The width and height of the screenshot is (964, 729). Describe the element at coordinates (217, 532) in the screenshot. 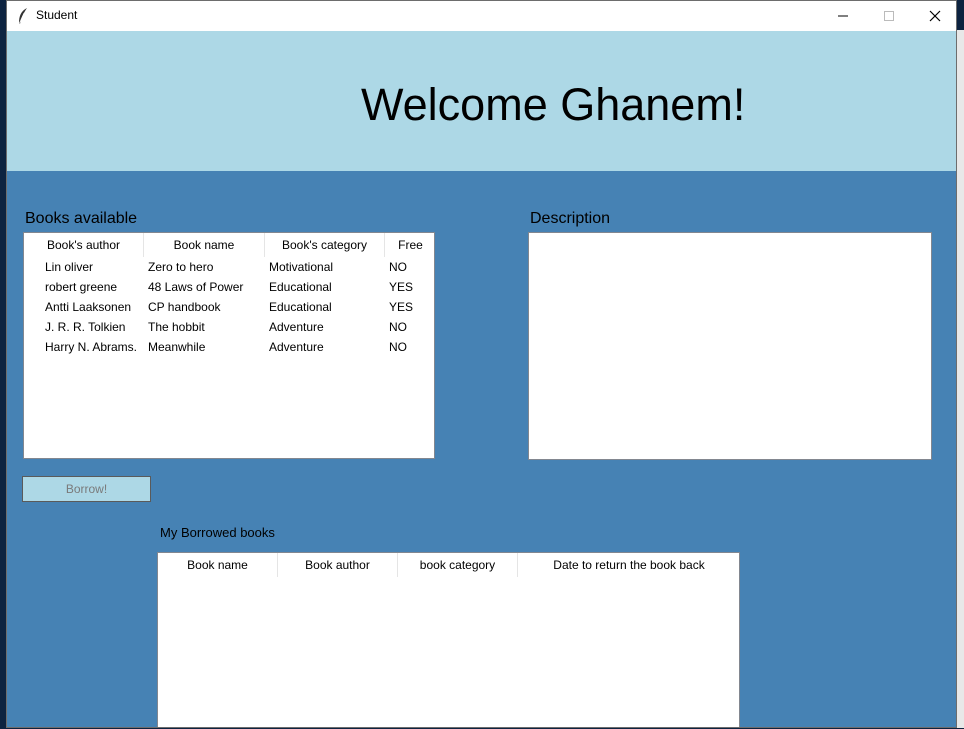

I see `borrowed-books-label: My Borrowed books` at that location.